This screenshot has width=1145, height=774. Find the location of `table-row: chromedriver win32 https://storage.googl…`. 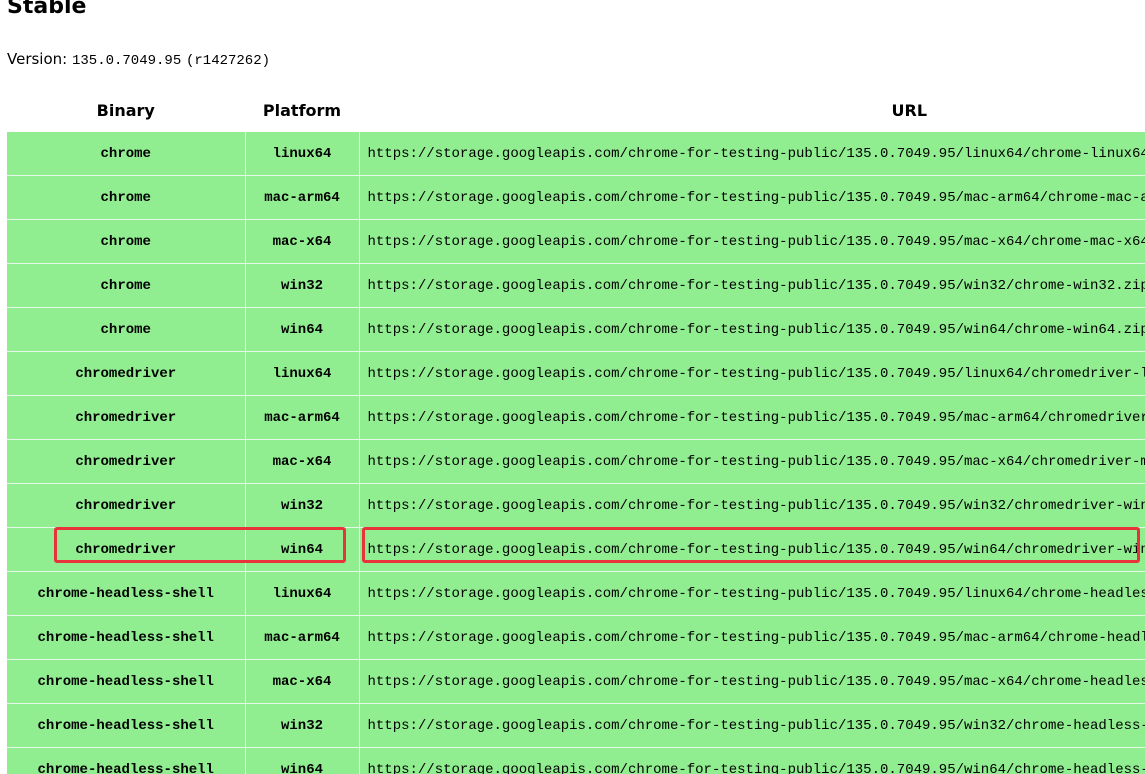

table-row: chromedriver win32 https://storage.googl… is located at coordinates (576, 505).